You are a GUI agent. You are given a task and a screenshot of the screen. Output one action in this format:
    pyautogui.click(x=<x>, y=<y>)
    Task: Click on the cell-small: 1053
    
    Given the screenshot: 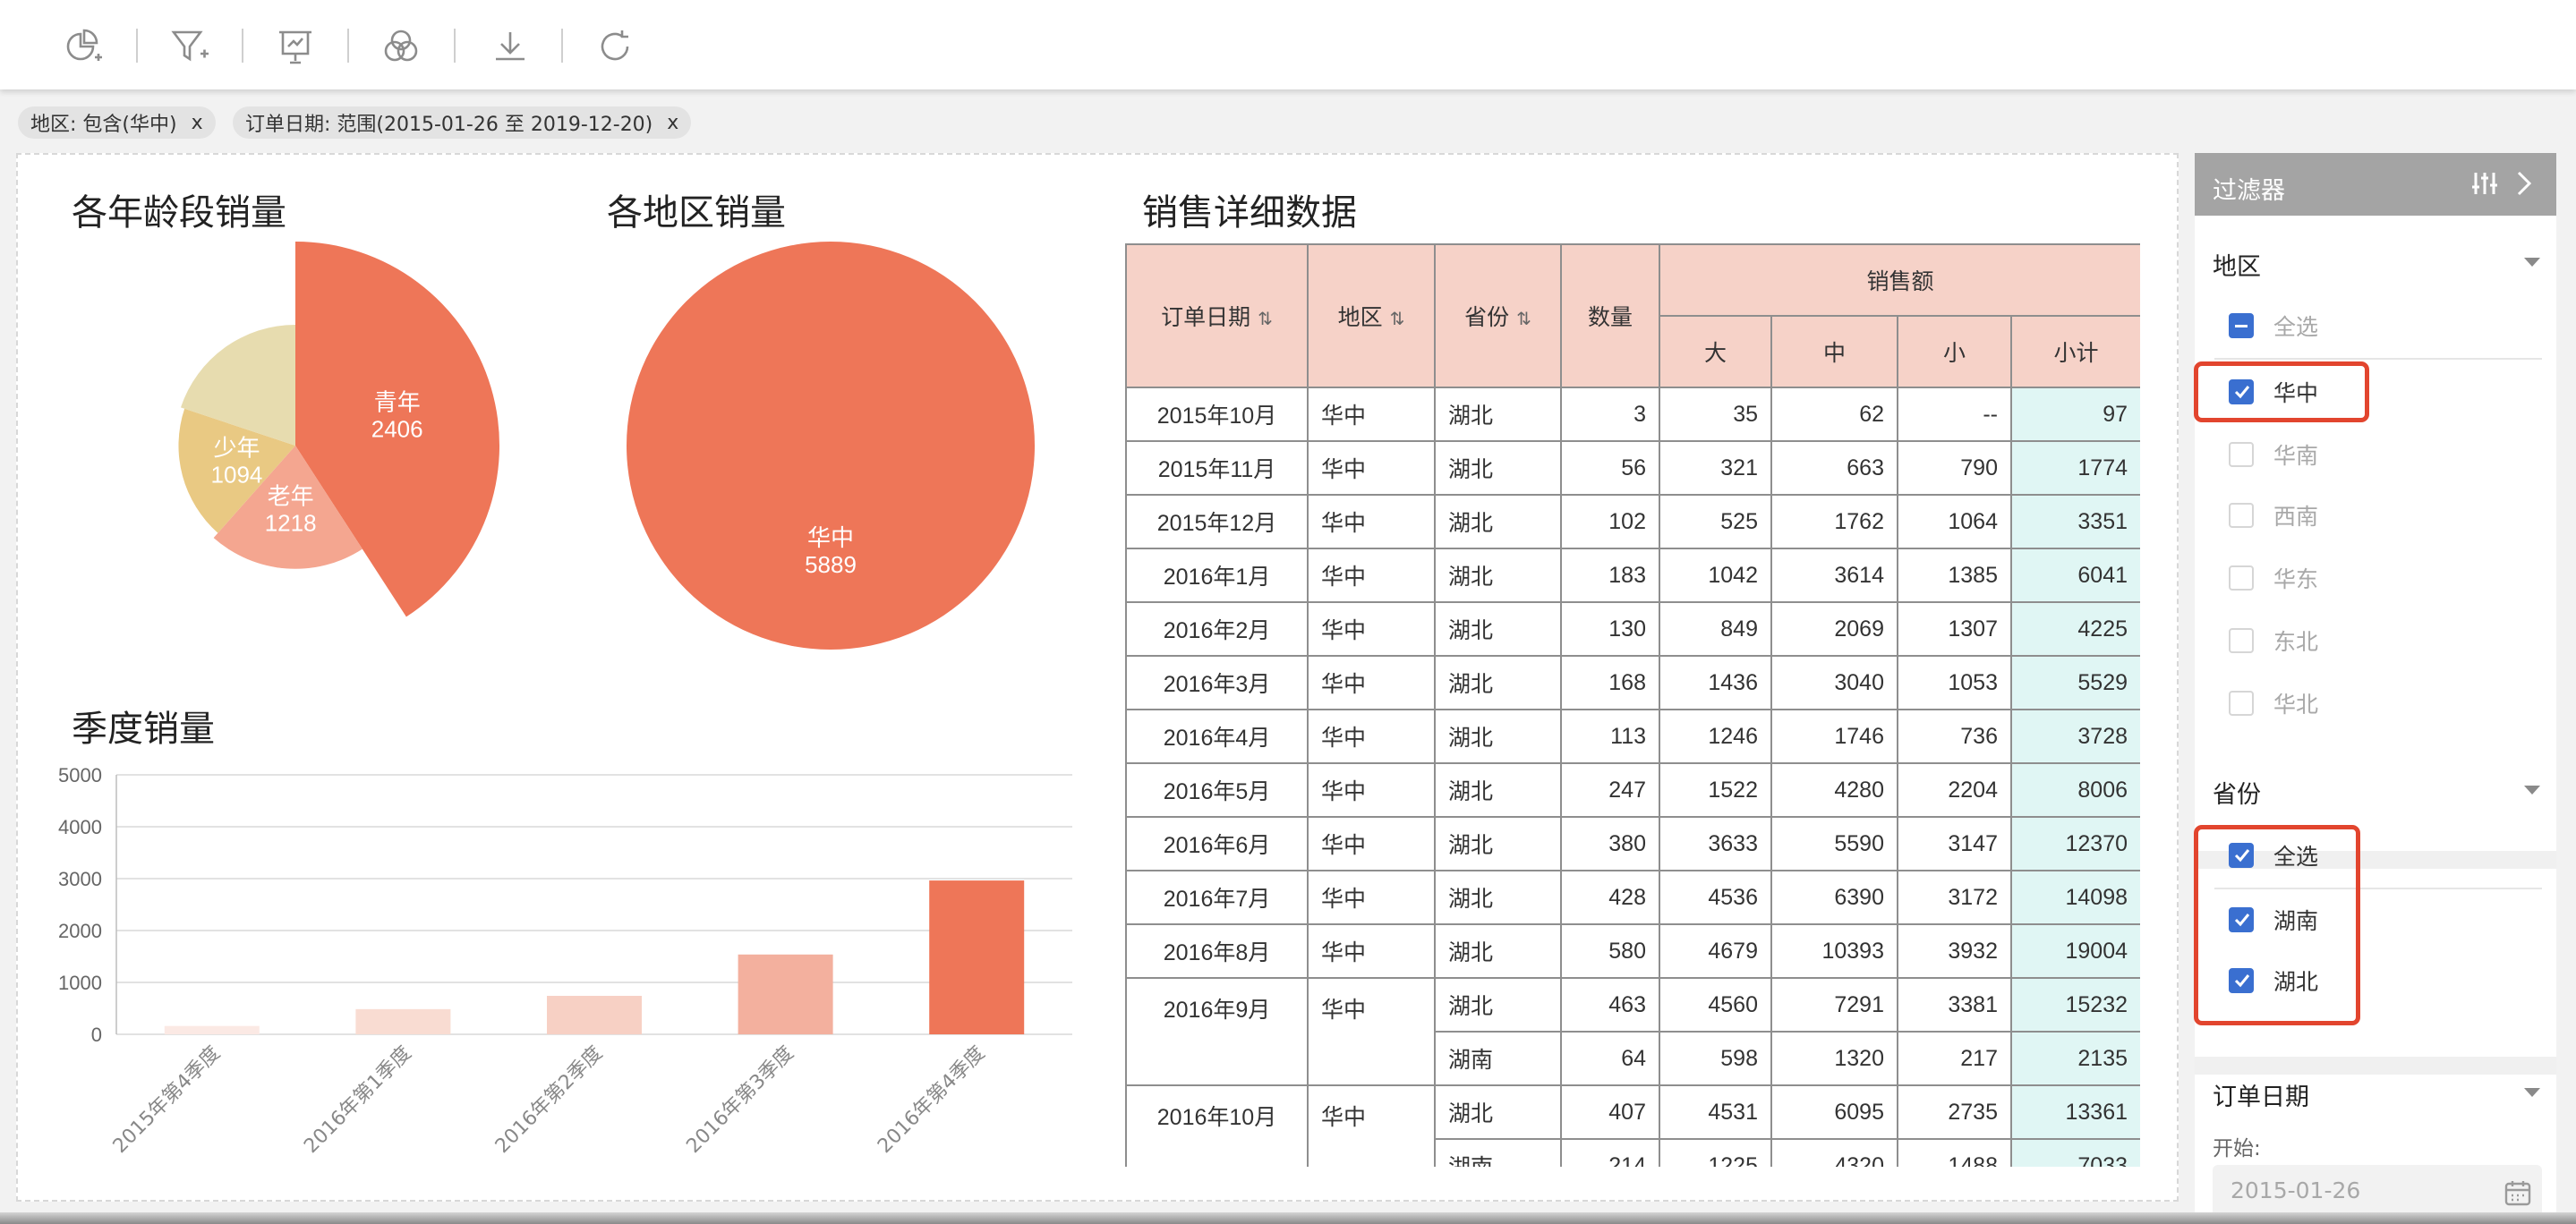 What is the action you would take?
    pyautogui.click(x=1954, y=683)
    